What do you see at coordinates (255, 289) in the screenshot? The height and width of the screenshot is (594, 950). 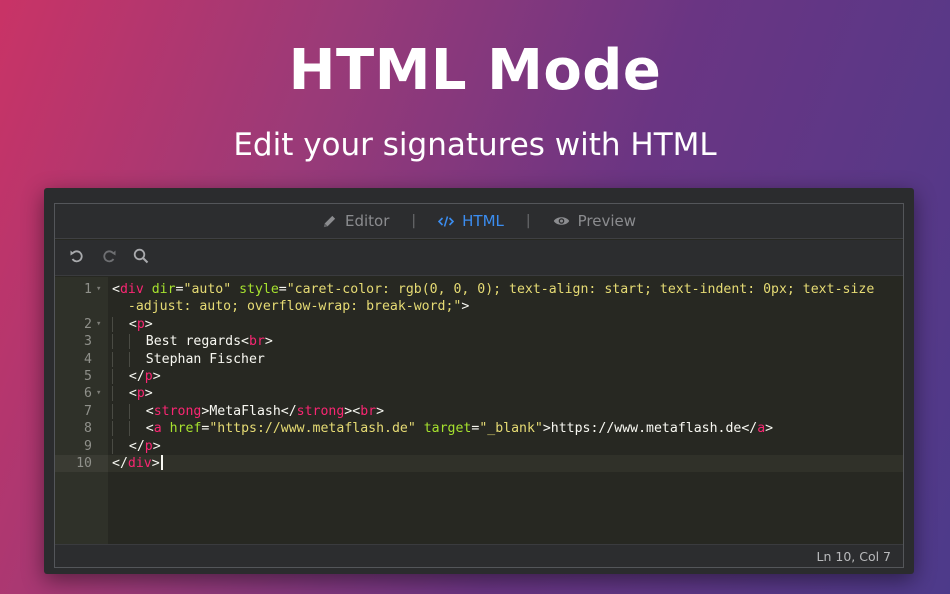 I see `code-token: style` at bounding box center [255, 289].